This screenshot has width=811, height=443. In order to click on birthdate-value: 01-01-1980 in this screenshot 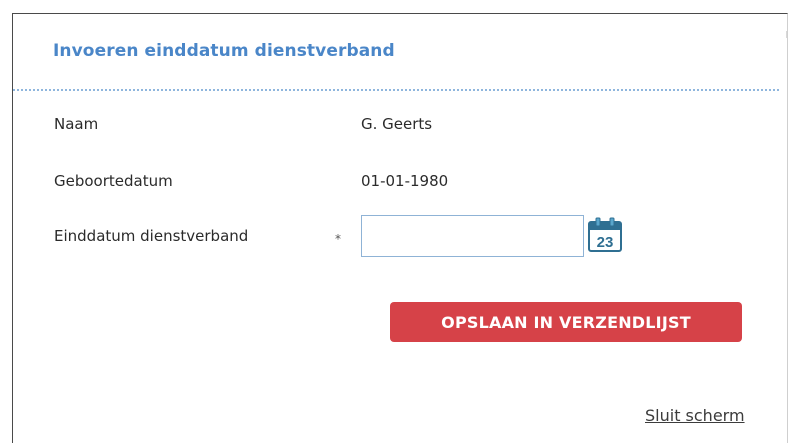, I will do `click(405, 181)`.